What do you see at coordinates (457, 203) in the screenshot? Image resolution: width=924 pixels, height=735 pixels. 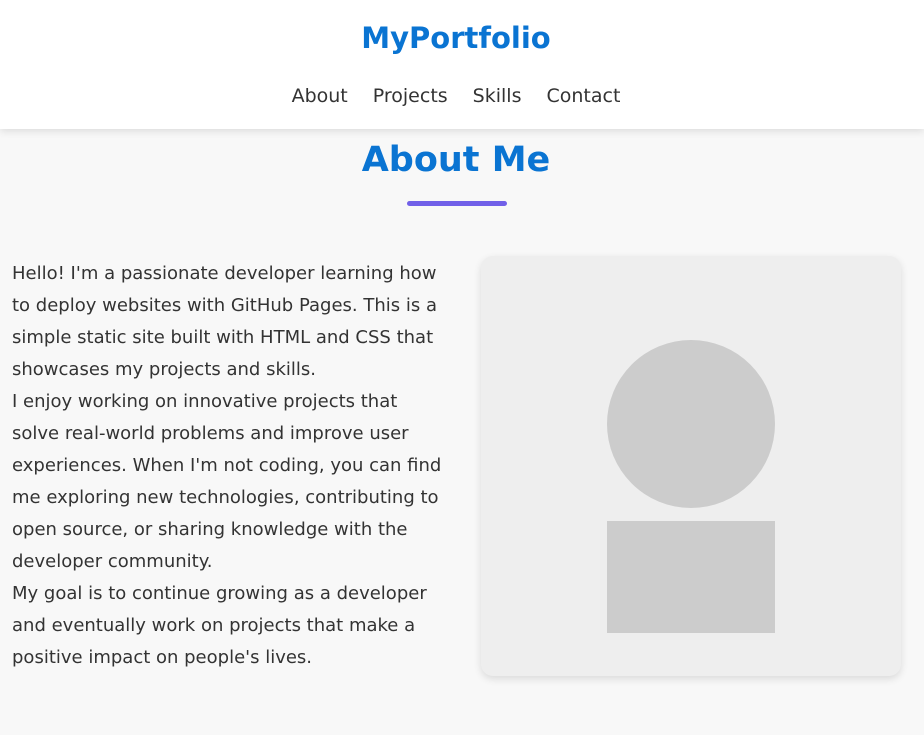 I see `title-underline` at bounding box center [457, 203].